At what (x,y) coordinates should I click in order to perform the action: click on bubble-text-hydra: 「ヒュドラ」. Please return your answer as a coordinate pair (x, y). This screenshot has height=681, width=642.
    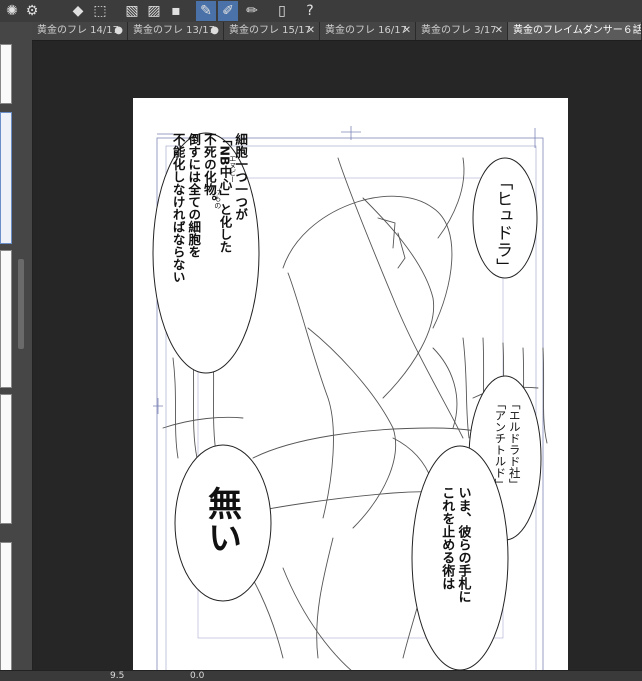
    Looking at the image, I should click on (502, 224).